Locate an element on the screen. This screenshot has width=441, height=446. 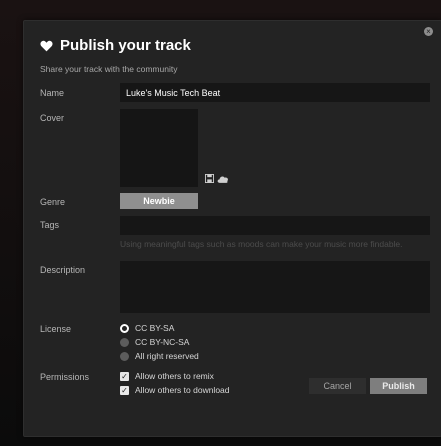
cloud-icon is located at coordinates (223, 179).